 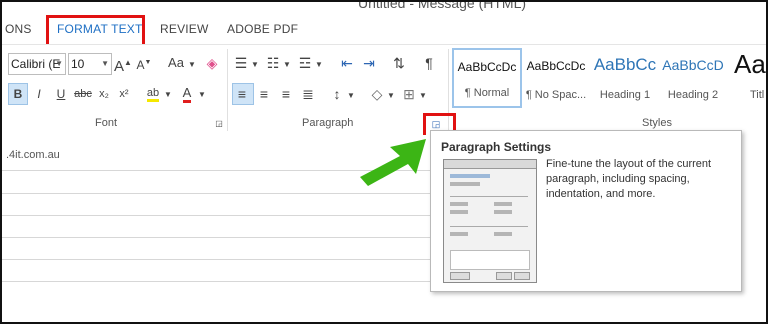 I want to click on shrink-font-icon: A, so click(x=140, y=65).